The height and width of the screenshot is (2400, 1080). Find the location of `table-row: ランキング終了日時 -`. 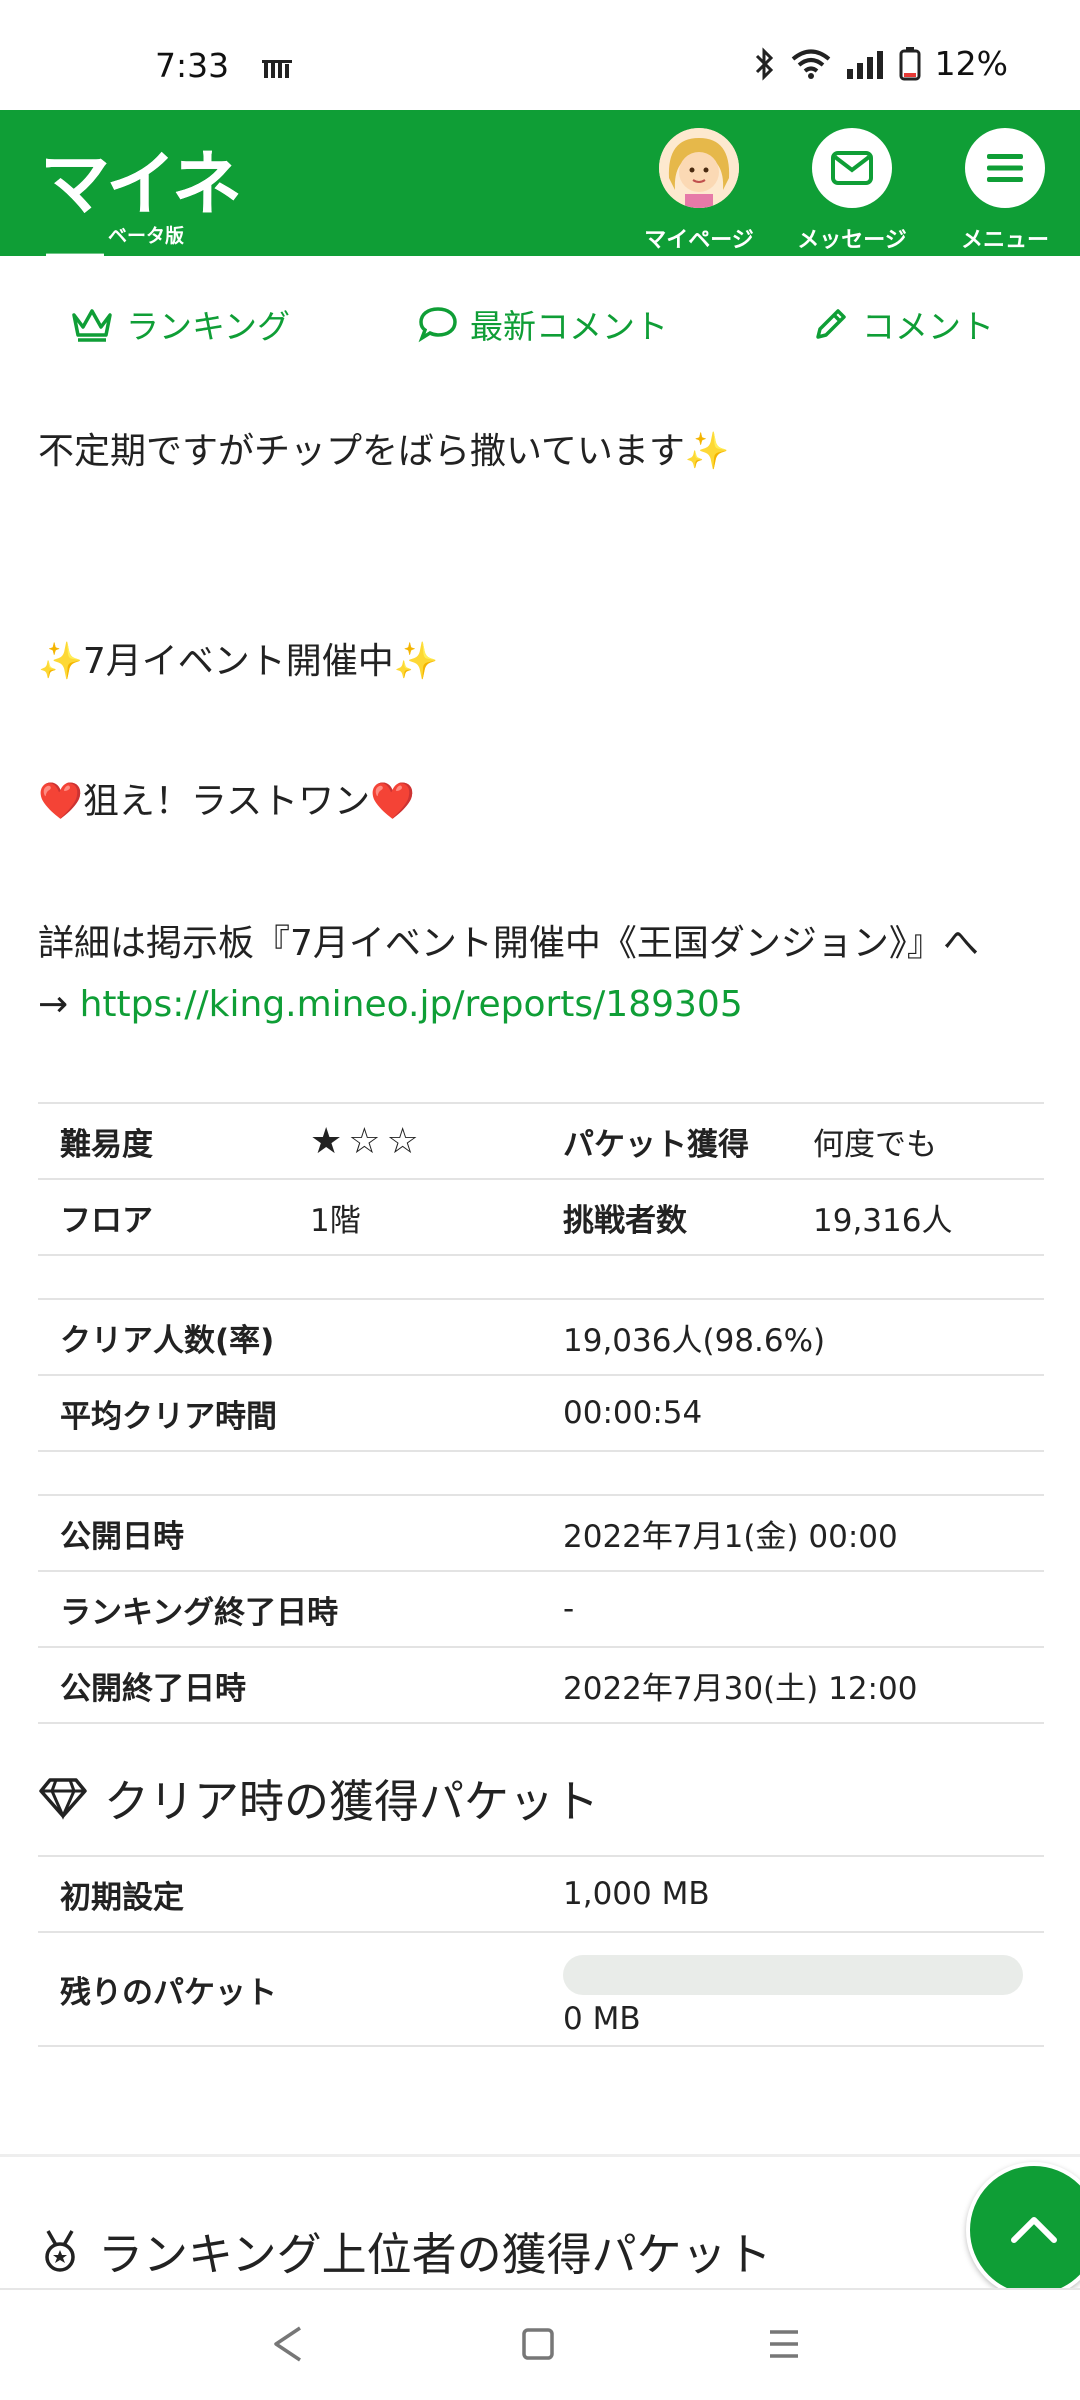

table-row: ランキング終了日時 - is located at coordinates (541, 1609).